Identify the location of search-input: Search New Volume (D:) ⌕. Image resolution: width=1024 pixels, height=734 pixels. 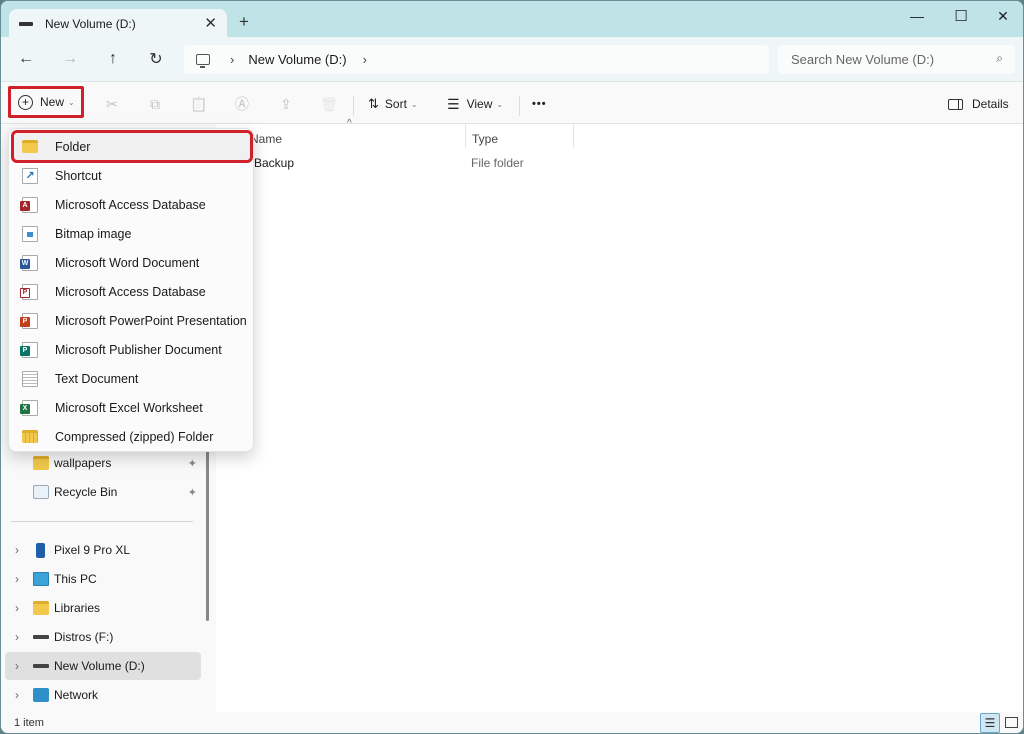
(896, 59).